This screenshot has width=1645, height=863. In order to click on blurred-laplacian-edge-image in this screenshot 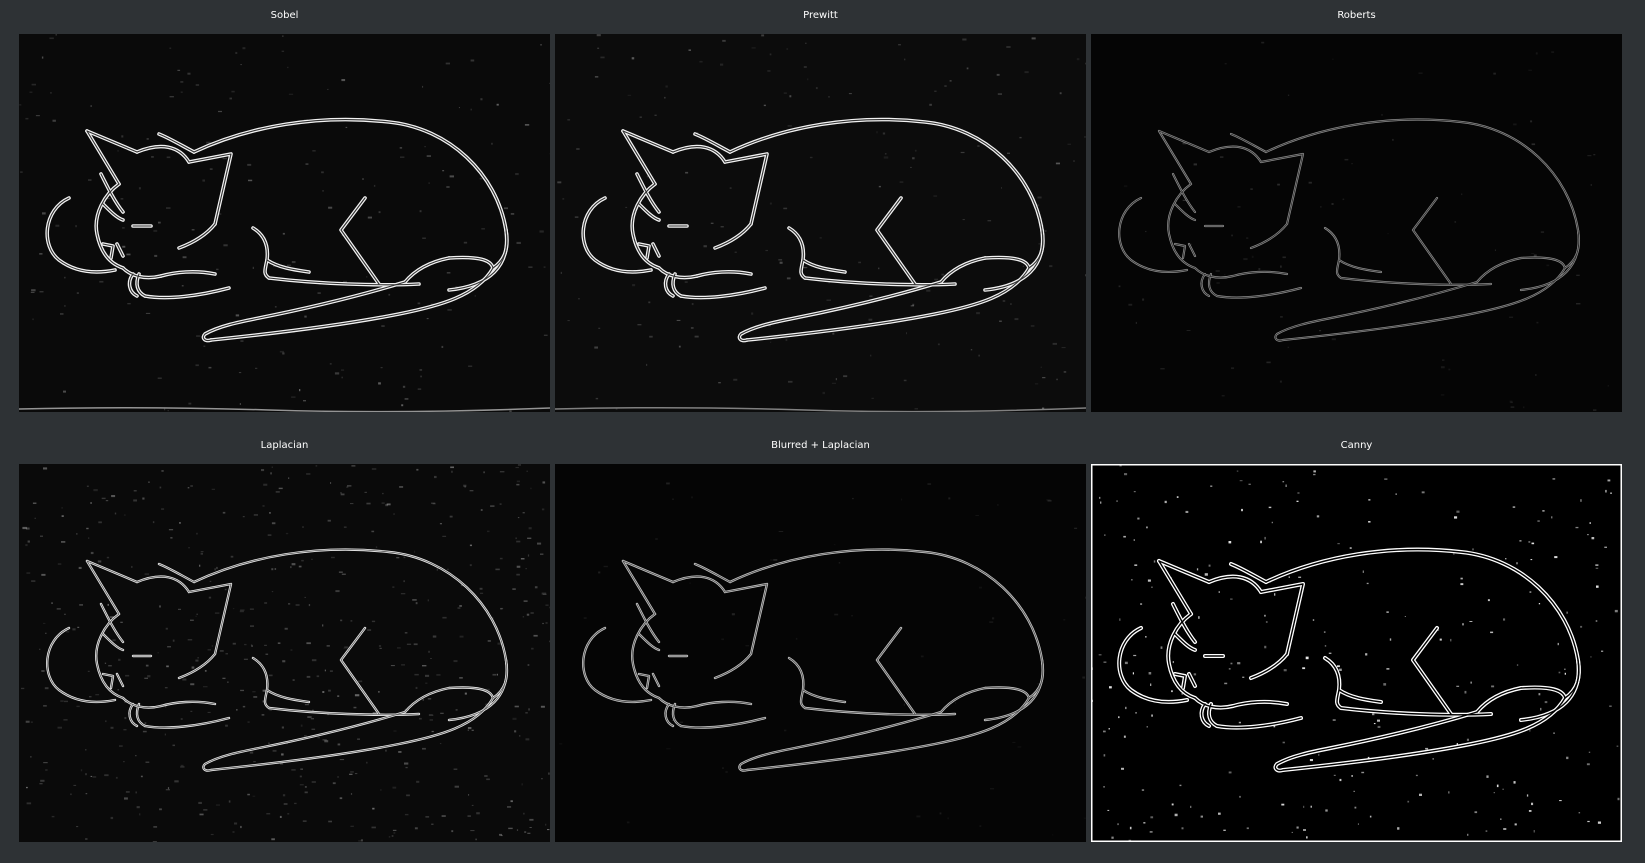, I will do `click(820, 653)`.